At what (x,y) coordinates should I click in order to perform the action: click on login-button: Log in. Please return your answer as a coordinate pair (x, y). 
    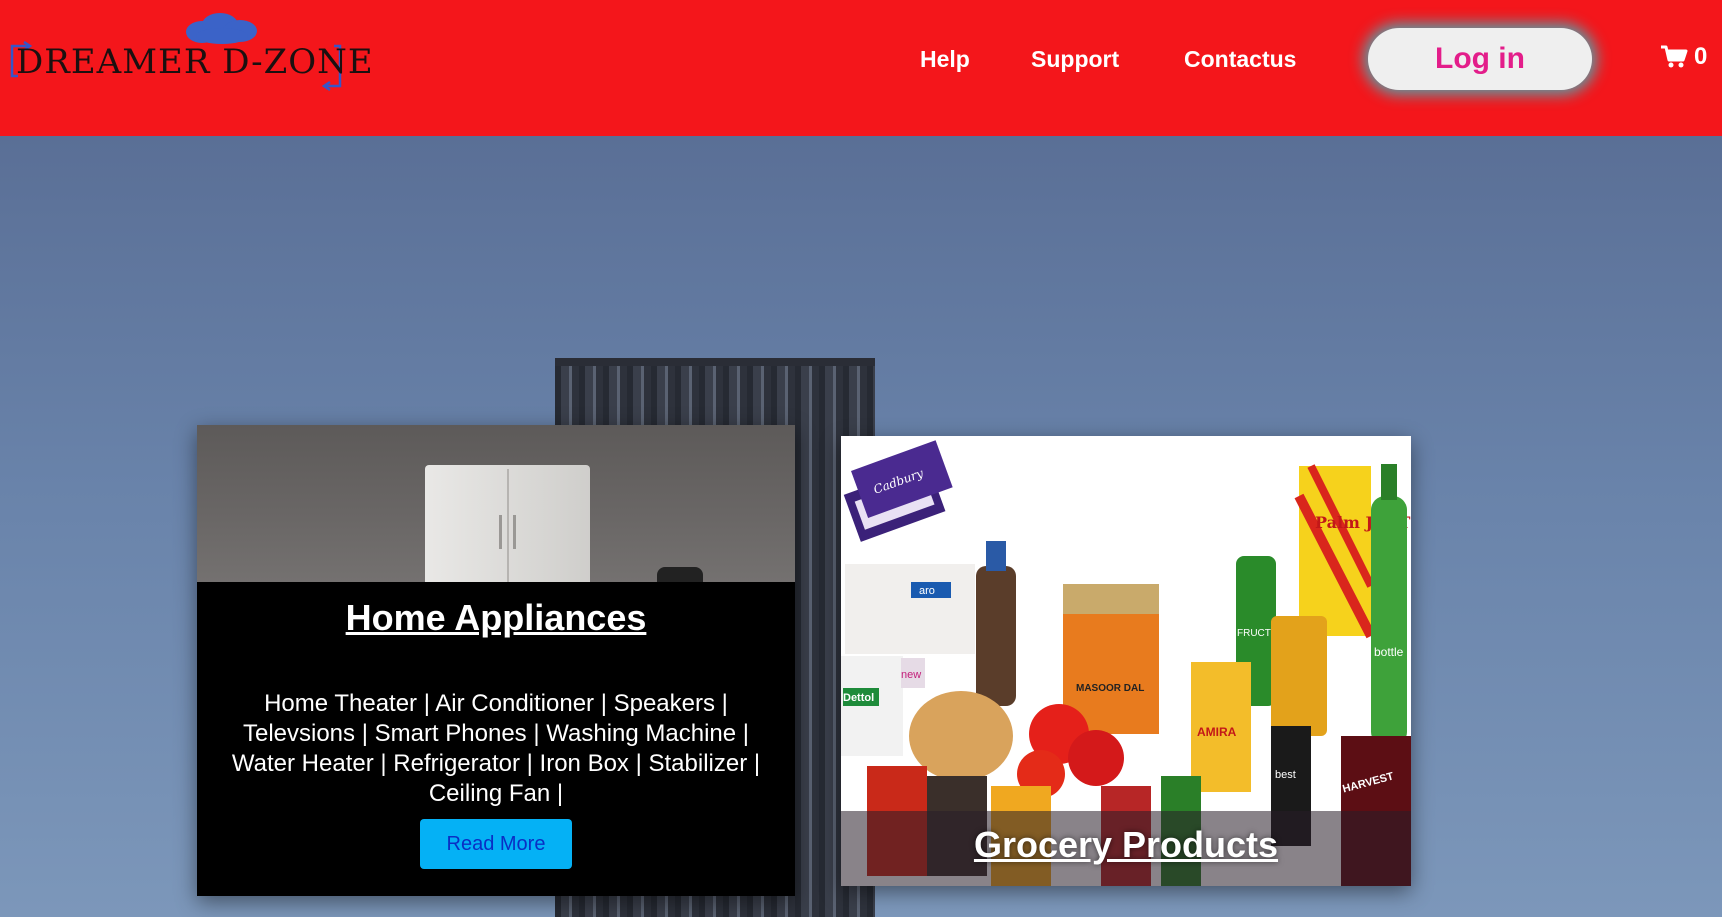
    Looking at the image, I should click on (1480, 59).